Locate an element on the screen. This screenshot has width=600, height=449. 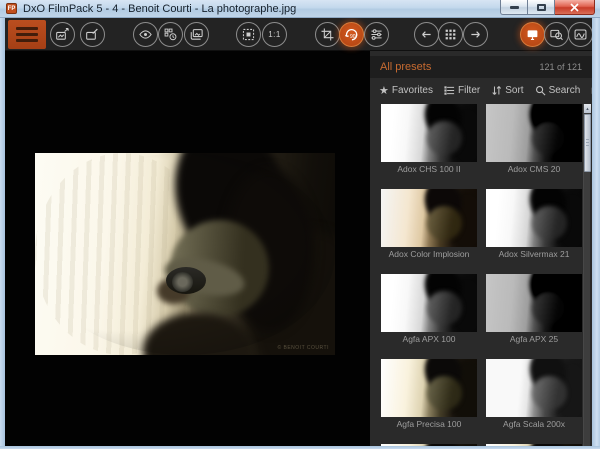
scroll-up-button: ▲ is located at coordinates (587, 108).